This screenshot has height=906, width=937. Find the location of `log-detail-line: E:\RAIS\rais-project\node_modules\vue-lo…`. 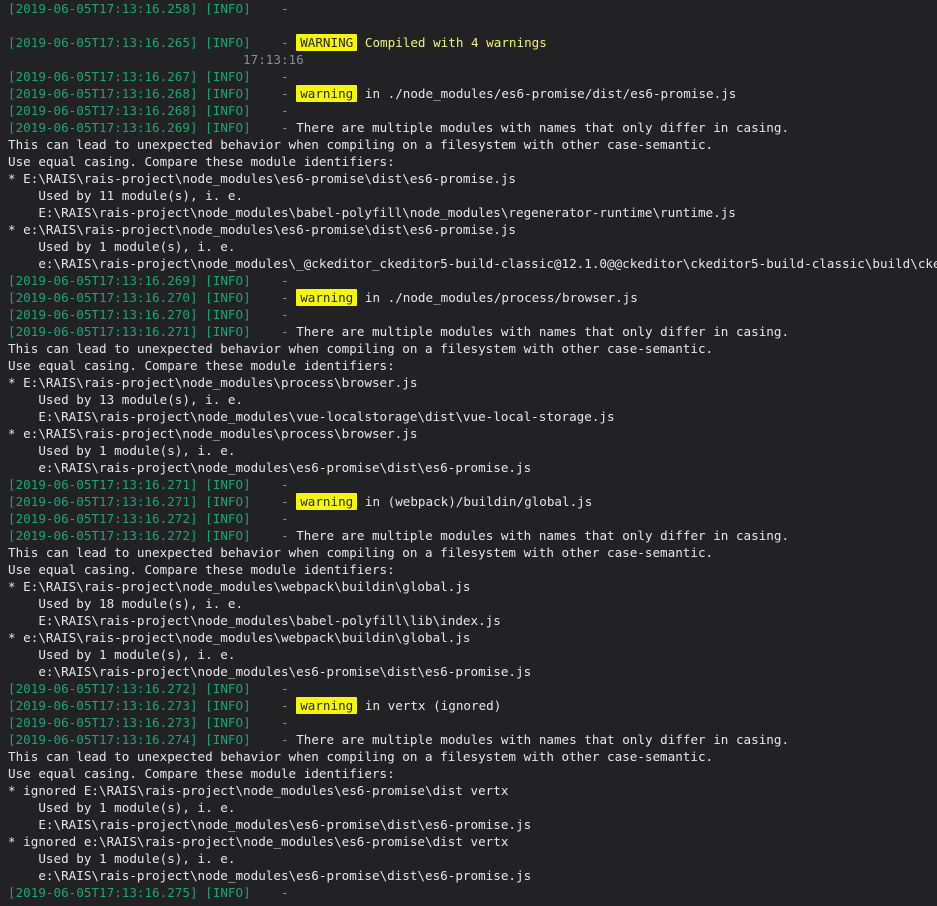

log-detail-line: E:\RAIS\rais-project\node_modules\vue-lo… is located at coordinates (468, 416).